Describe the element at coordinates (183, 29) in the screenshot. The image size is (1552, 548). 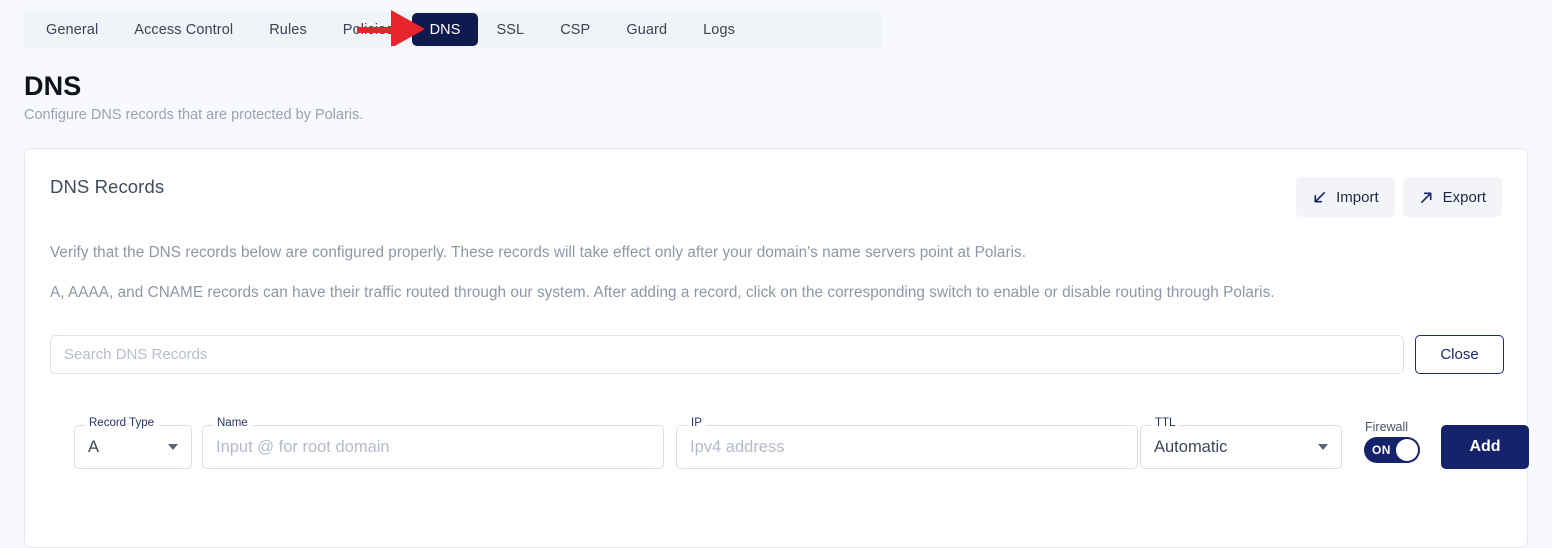
I see `tab-access-control: Access Control` at that location.